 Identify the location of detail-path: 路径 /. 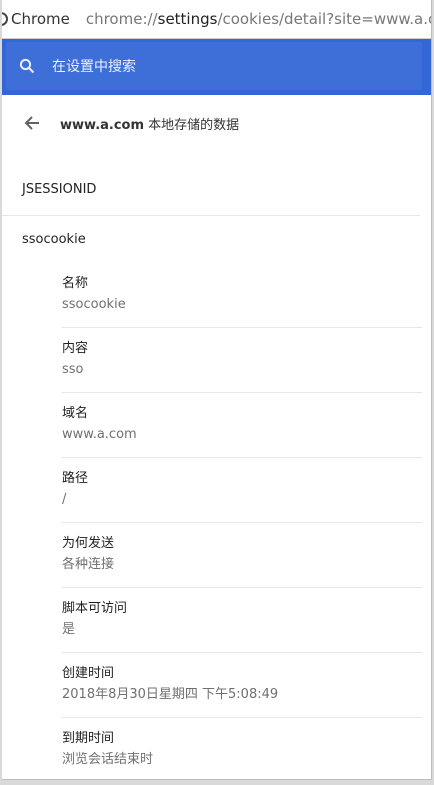
(242, 490).